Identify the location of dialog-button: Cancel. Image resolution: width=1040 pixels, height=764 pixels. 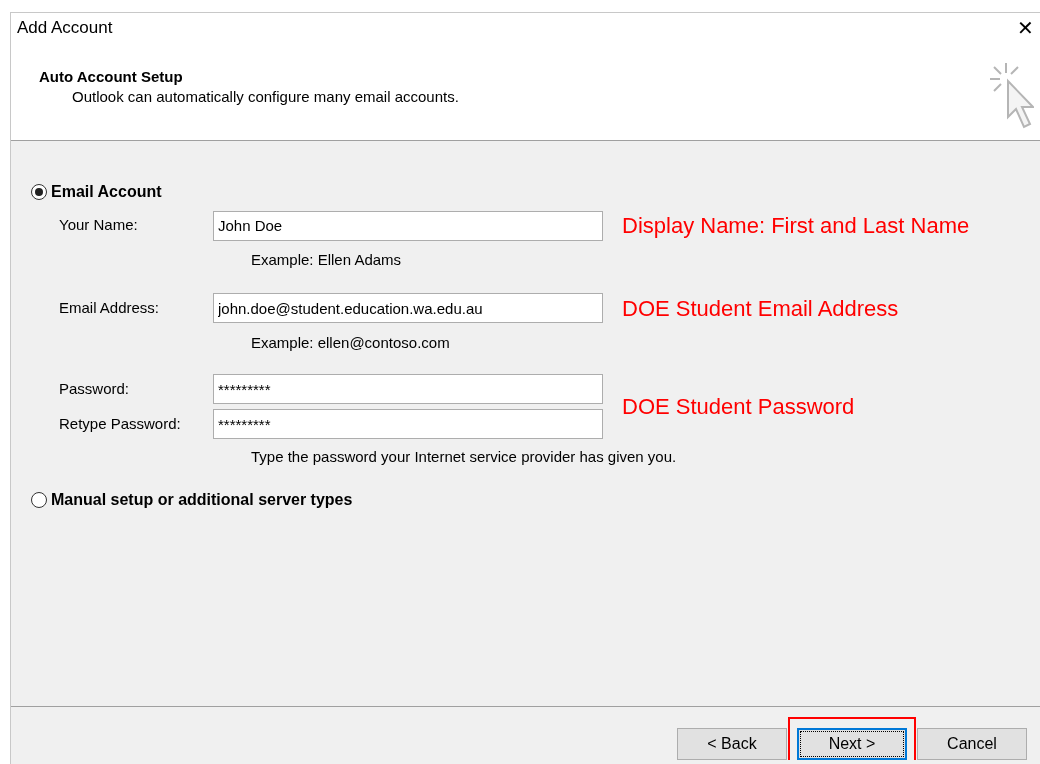
(972, 744).